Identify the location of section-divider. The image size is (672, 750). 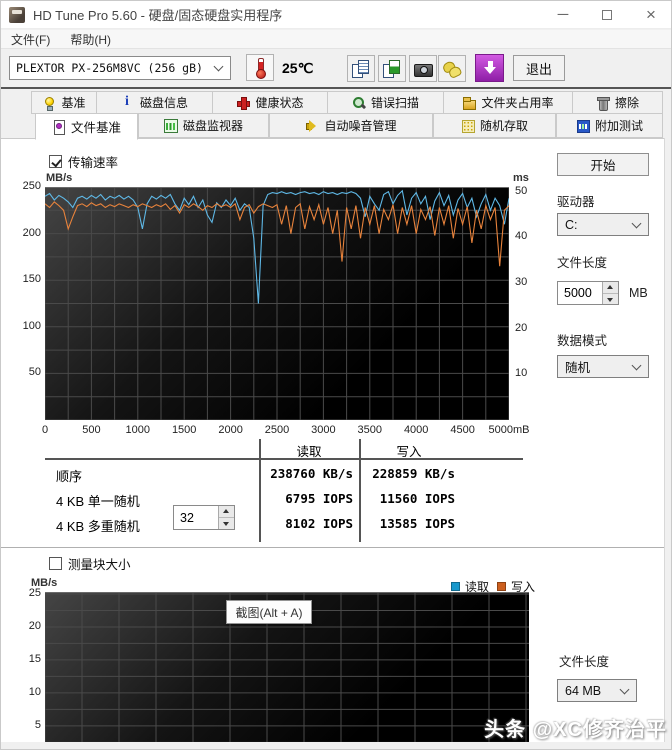
(332, 547).